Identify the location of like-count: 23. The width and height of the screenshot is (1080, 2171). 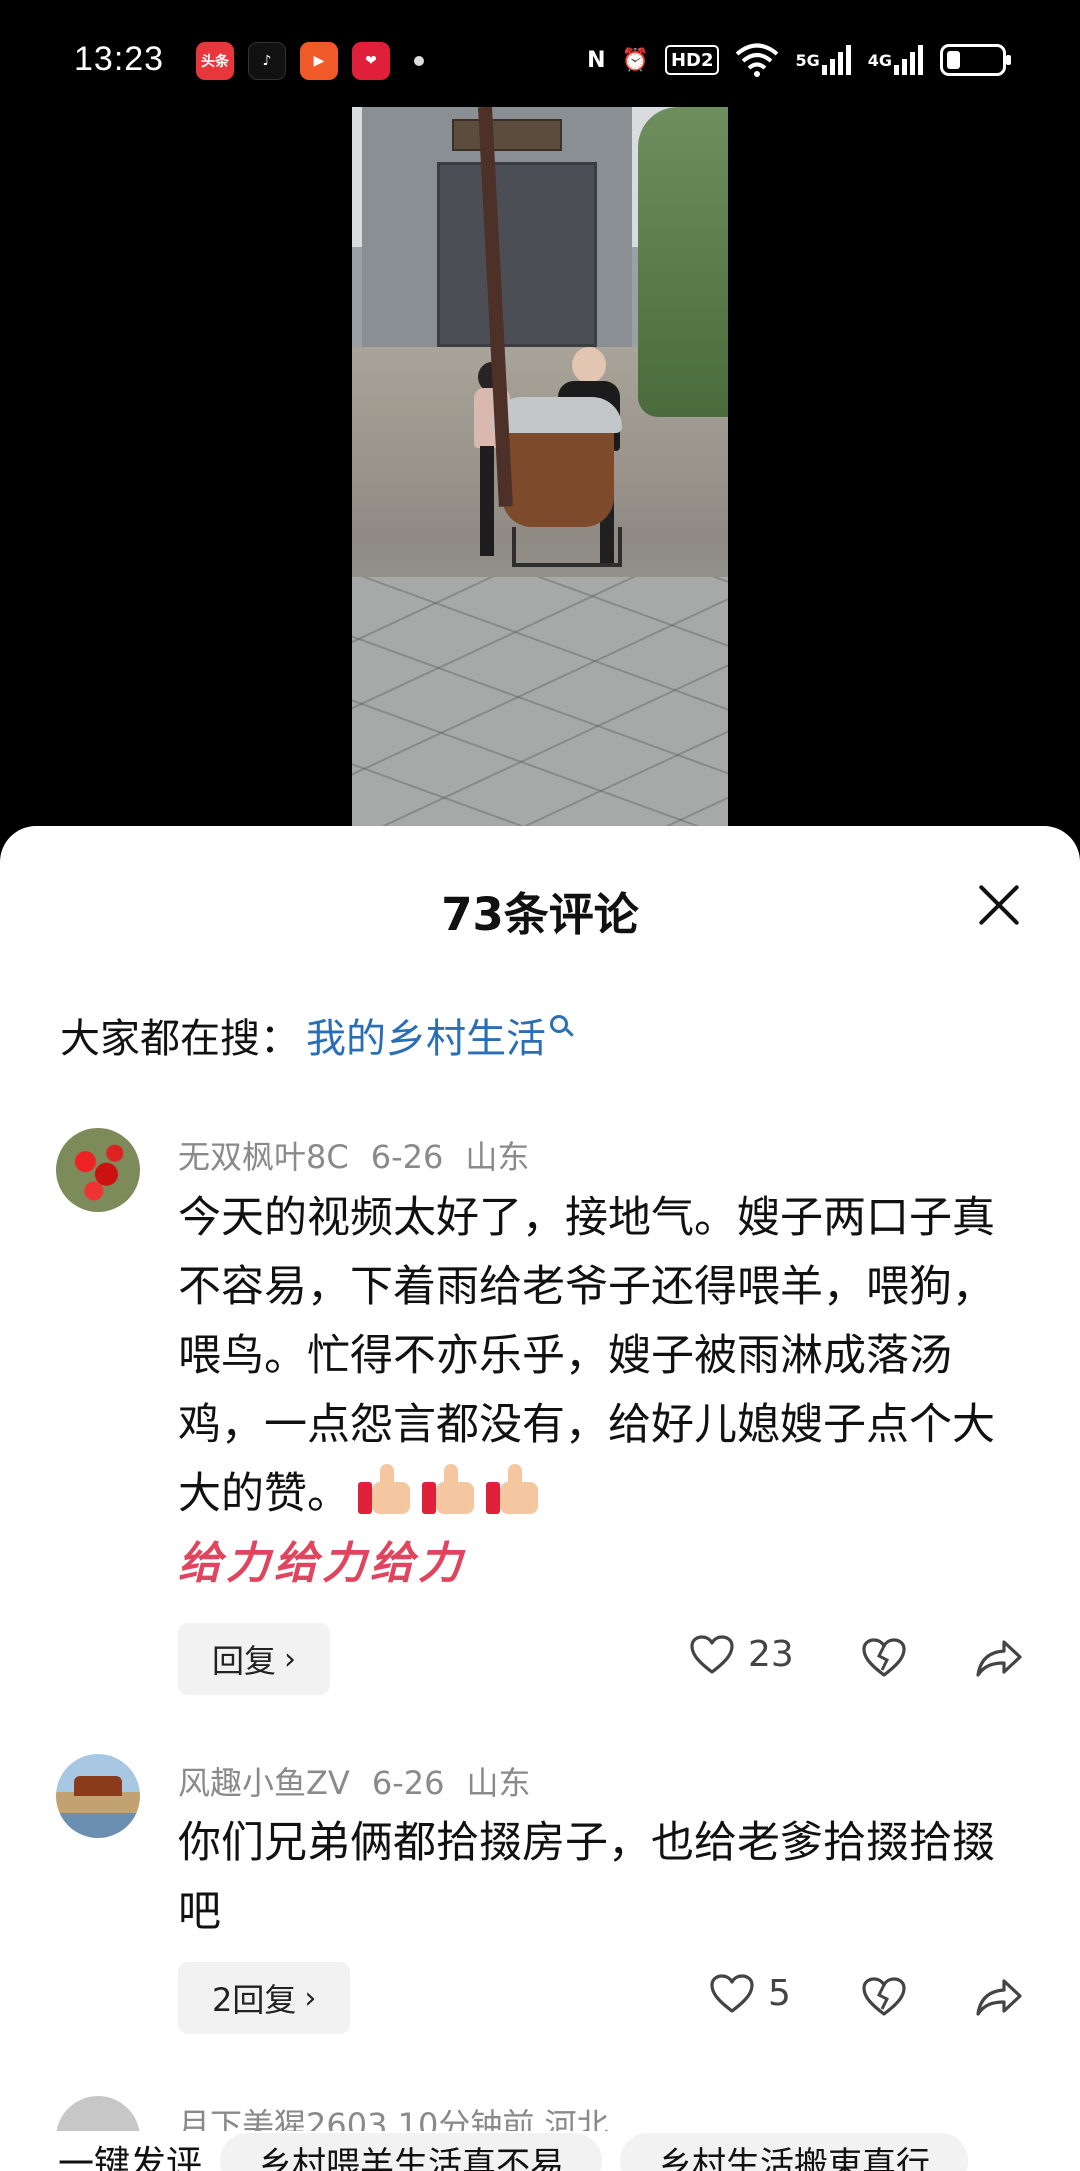
(771, 1654).